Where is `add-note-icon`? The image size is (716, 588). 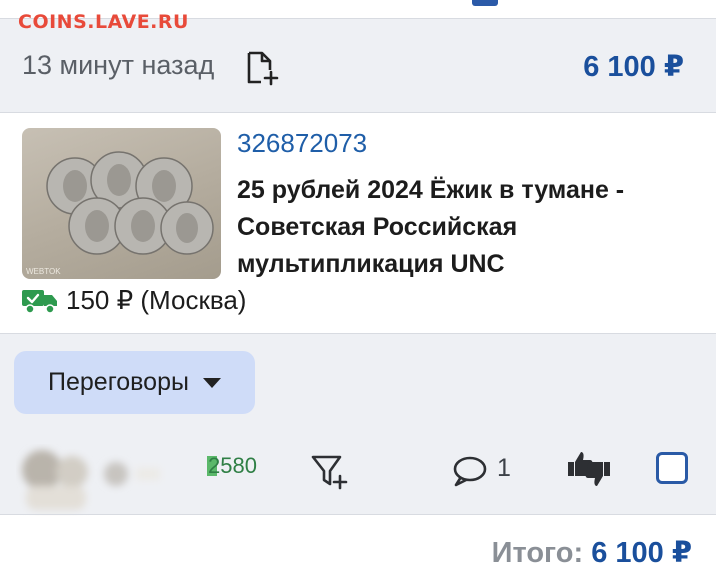 add-note-icon is located at coordinates (262, 68).